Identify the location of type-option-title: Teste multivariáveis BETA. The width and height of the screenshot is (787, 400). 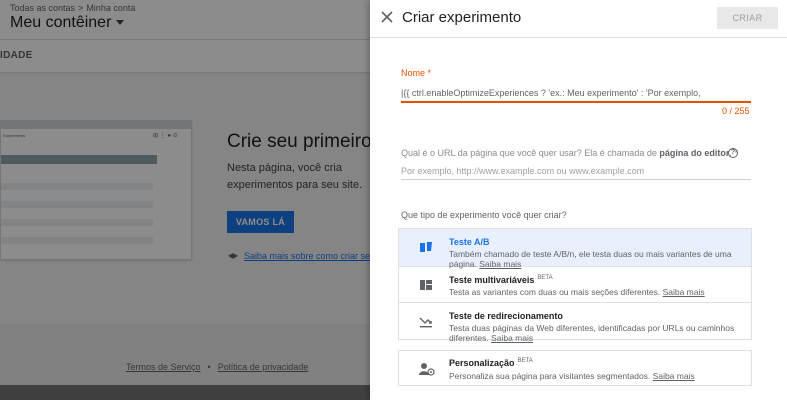
(501, 280).